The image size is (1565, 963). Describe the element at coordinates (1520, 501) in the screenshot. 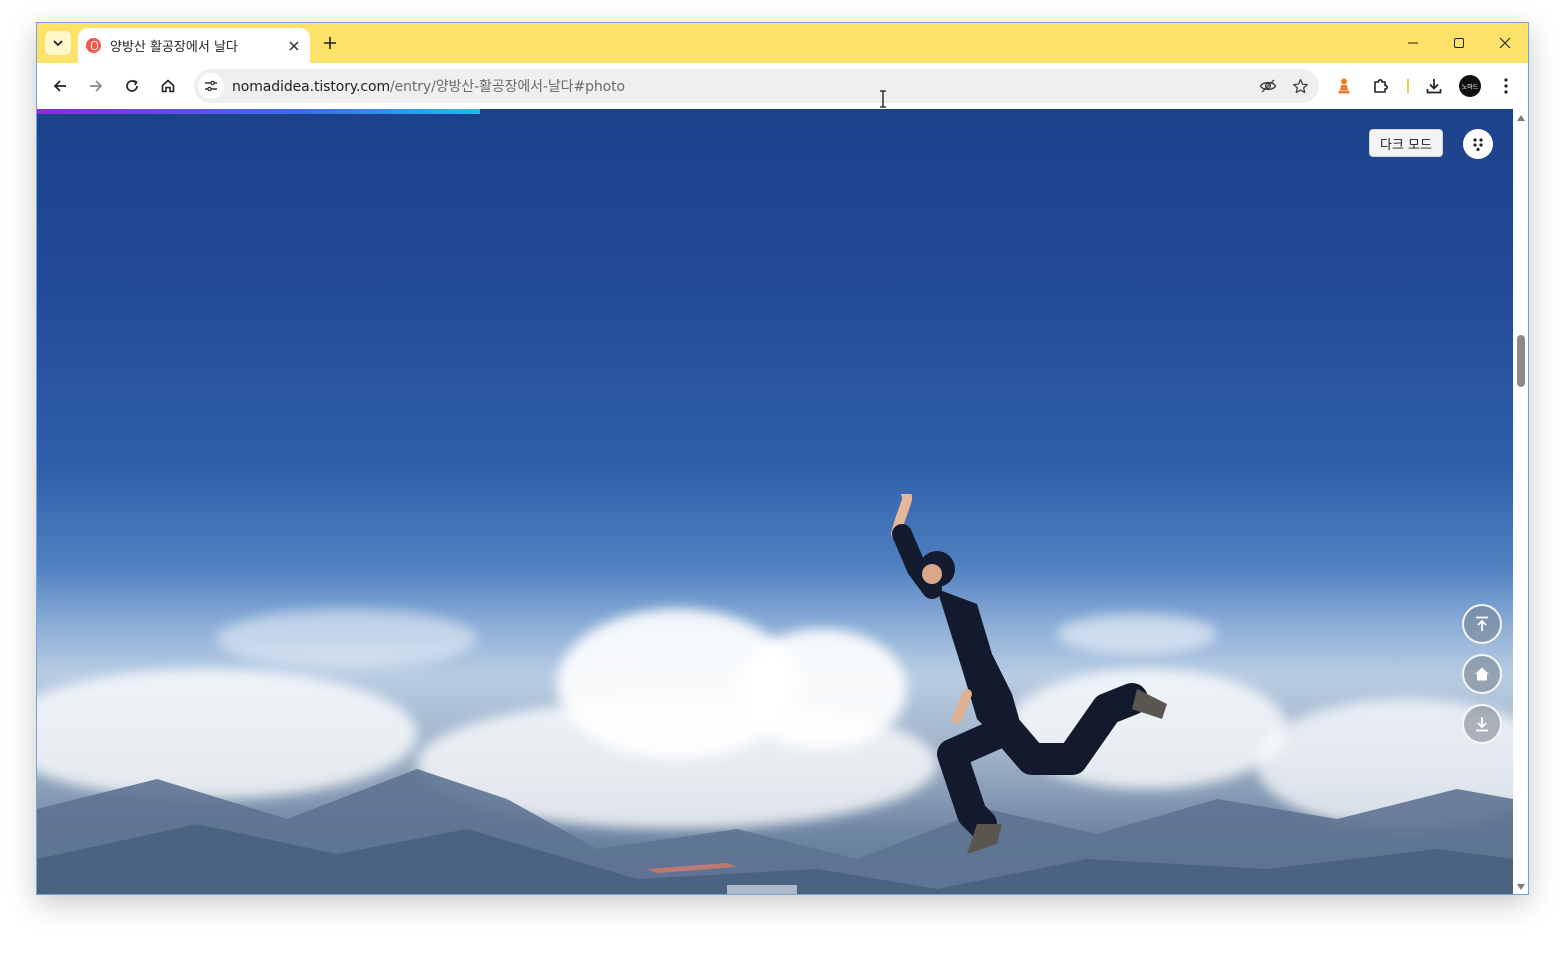

I see `page-scrollbar` at that location.